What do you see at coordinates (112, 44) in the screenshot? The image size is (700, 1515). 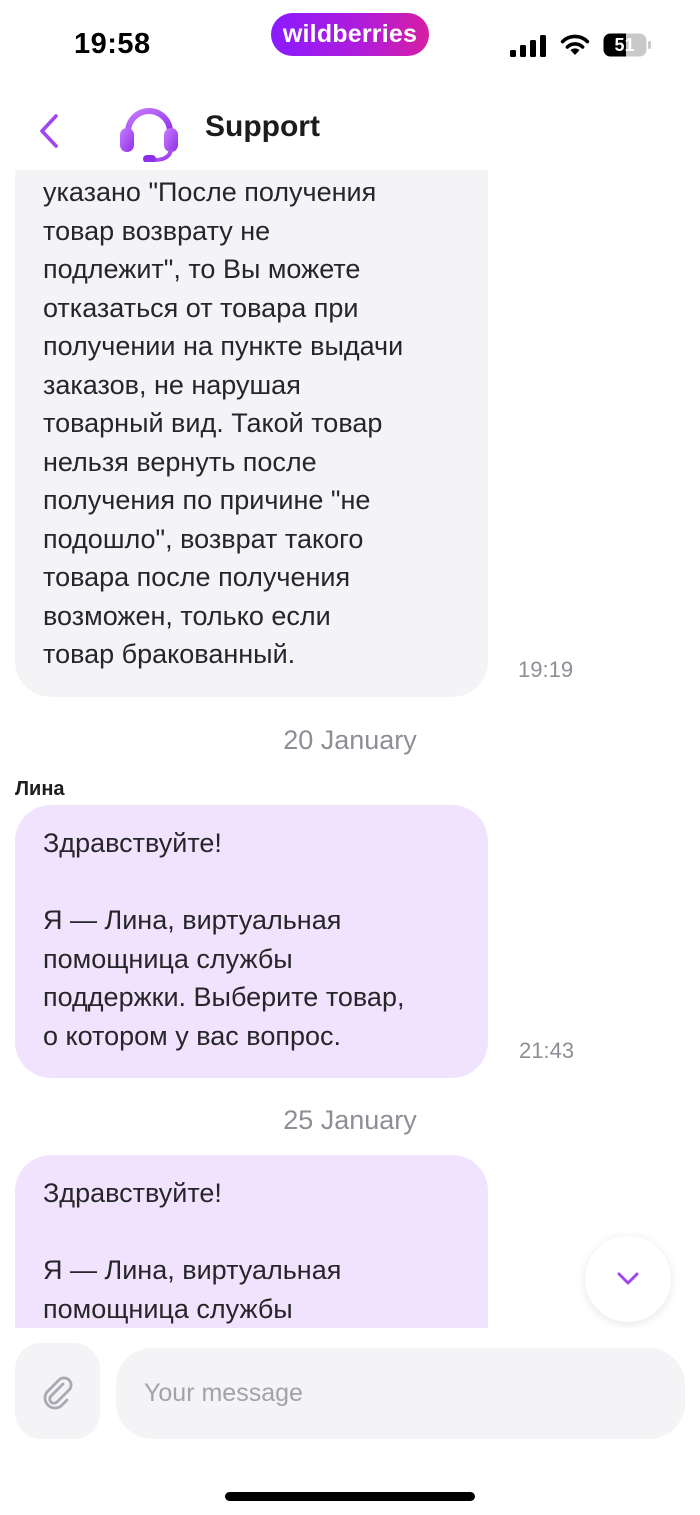 I see `status-time: 19:58` at bounding box center [112, 44].